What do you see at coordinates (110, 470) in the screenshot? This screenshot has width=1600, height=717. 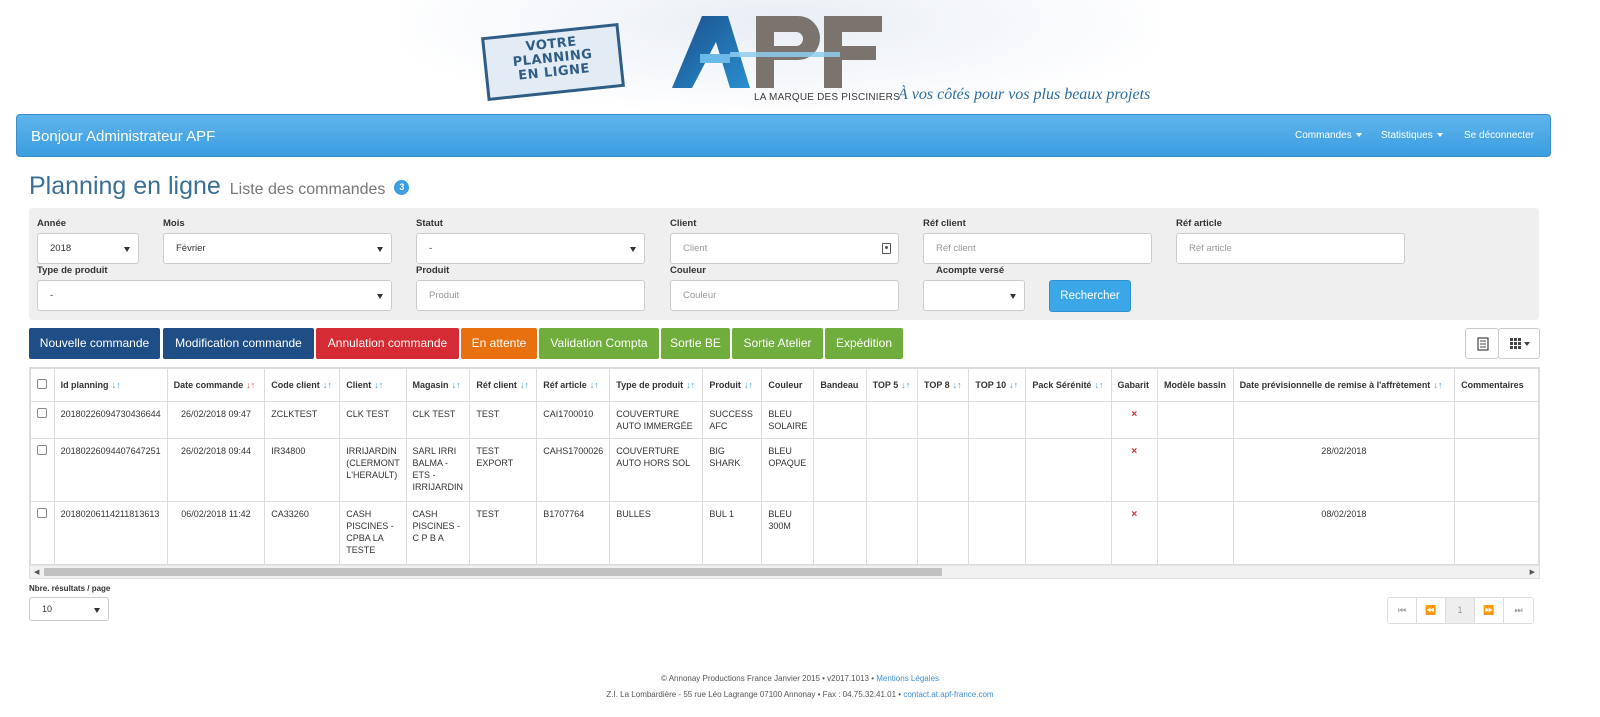 I see `cell-id-planning: 20180226094407647251` at bounding box center [110, 470].